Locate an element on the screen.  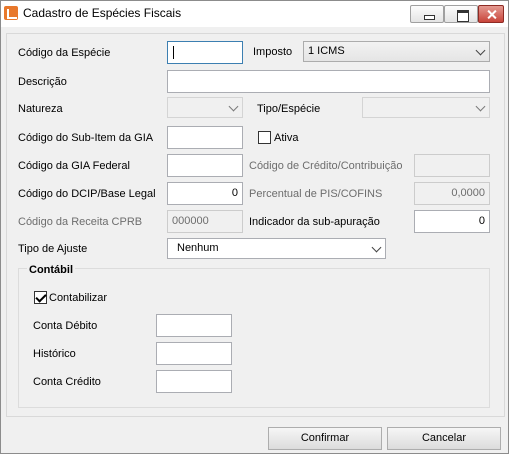
maximize-button is located at coordinates (461, 14).